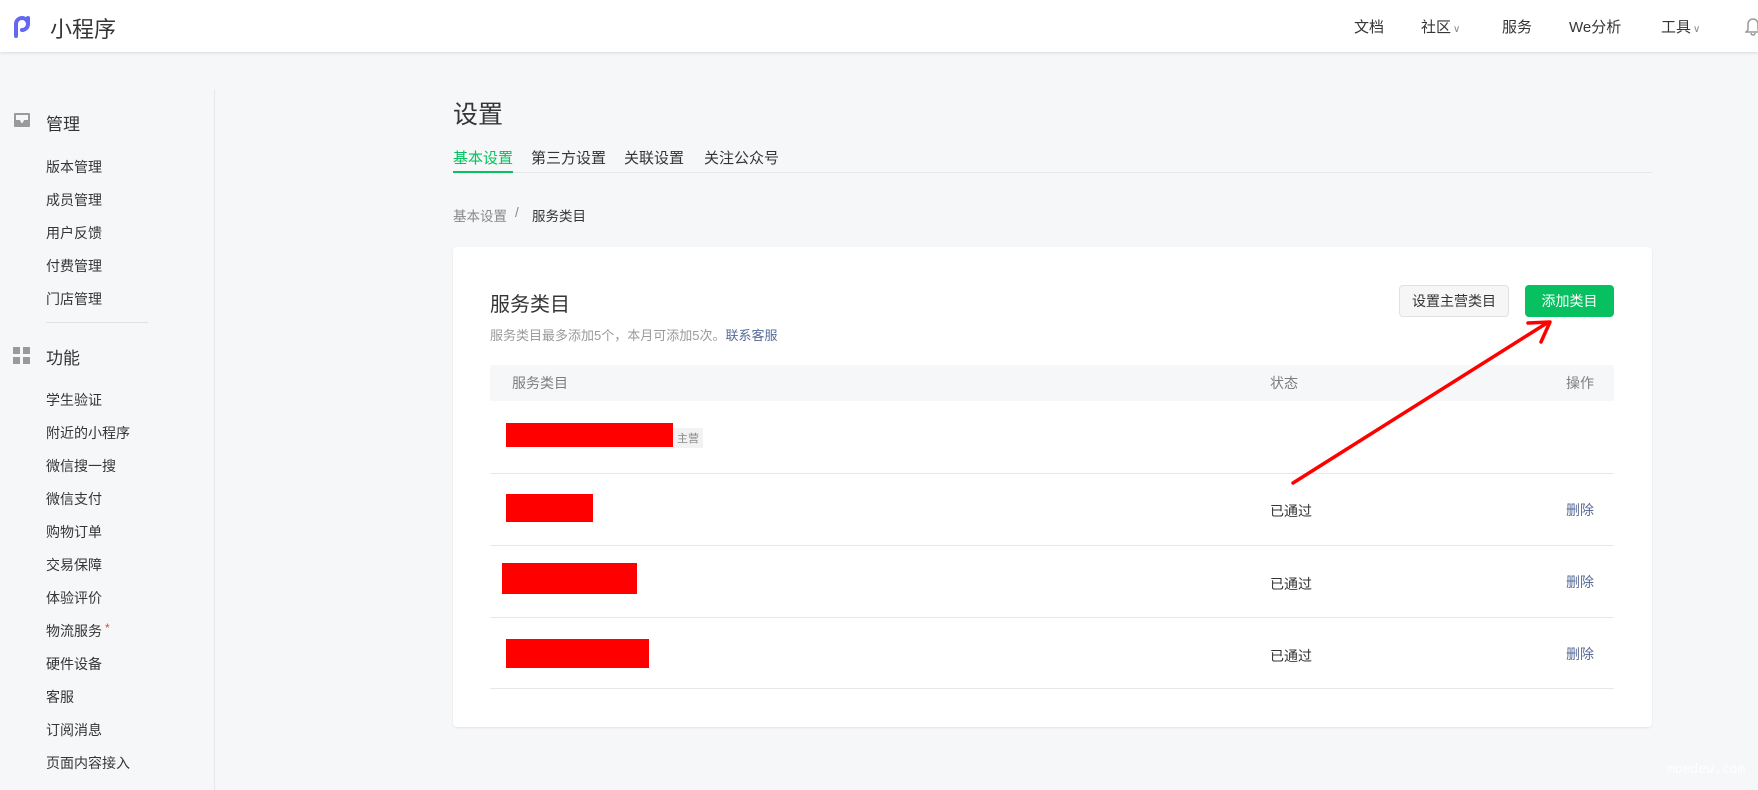 The width and height of the screenshot is (1758, 790). Describe the element at coordinates (74, 730) in the screenshot. I see `sidebar-item-subscribe: 订阅消息` at that location.